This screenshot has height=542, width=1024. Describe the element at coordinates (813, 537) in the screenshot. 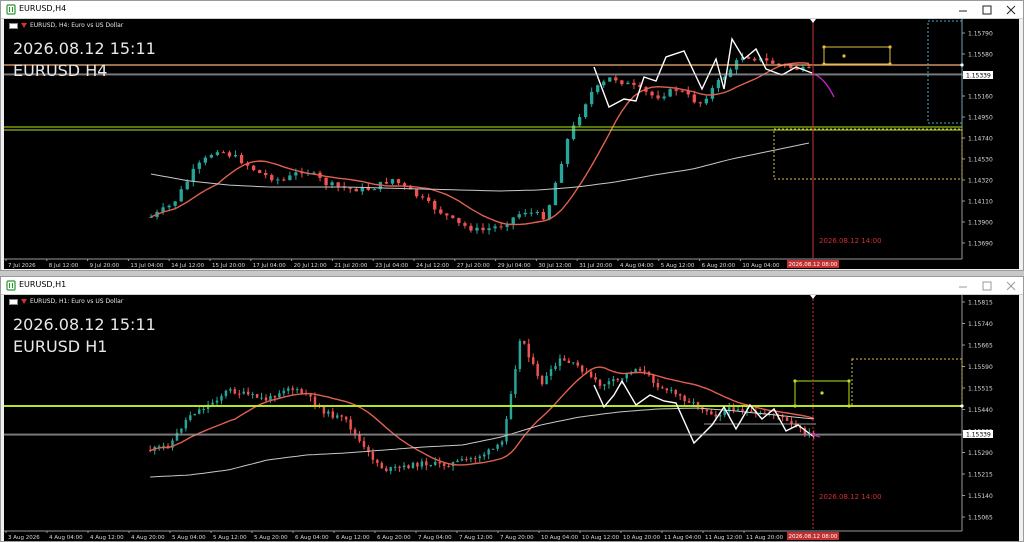

I see `highlighted-time-label: 2026.08.12 08:00` at that location.